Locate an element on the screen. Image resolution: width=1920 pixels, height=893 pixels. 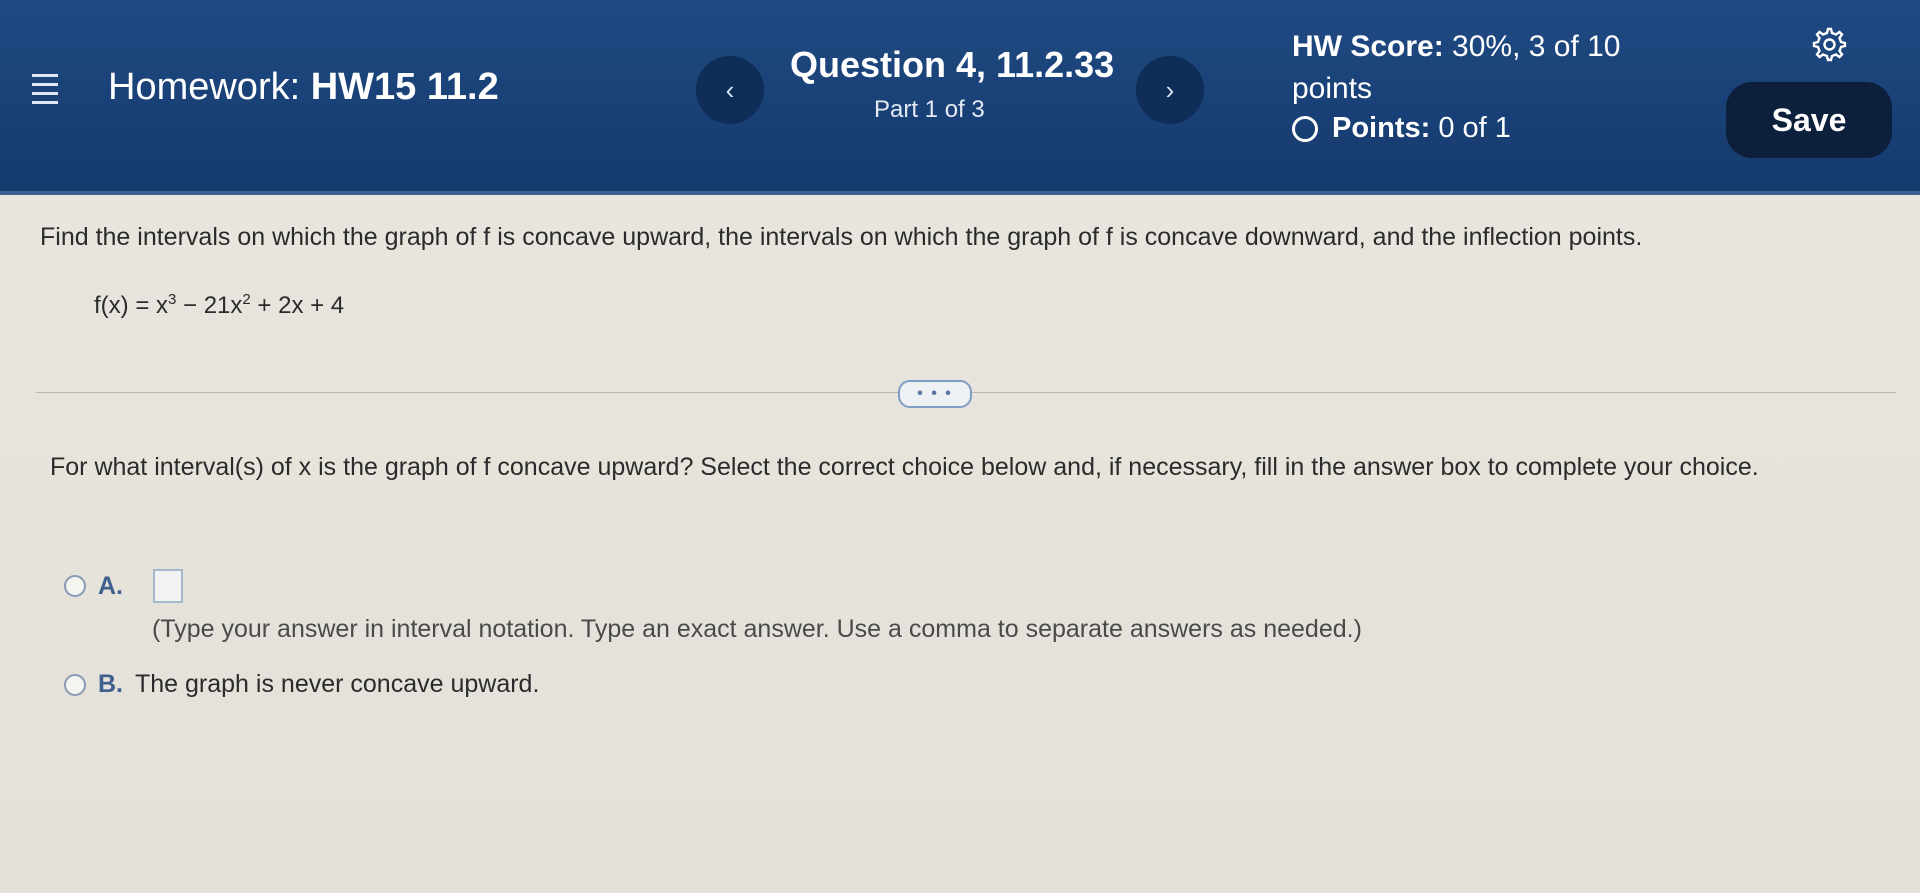
formula-lhs: f(x) = x is located at coordinates (131, 305).